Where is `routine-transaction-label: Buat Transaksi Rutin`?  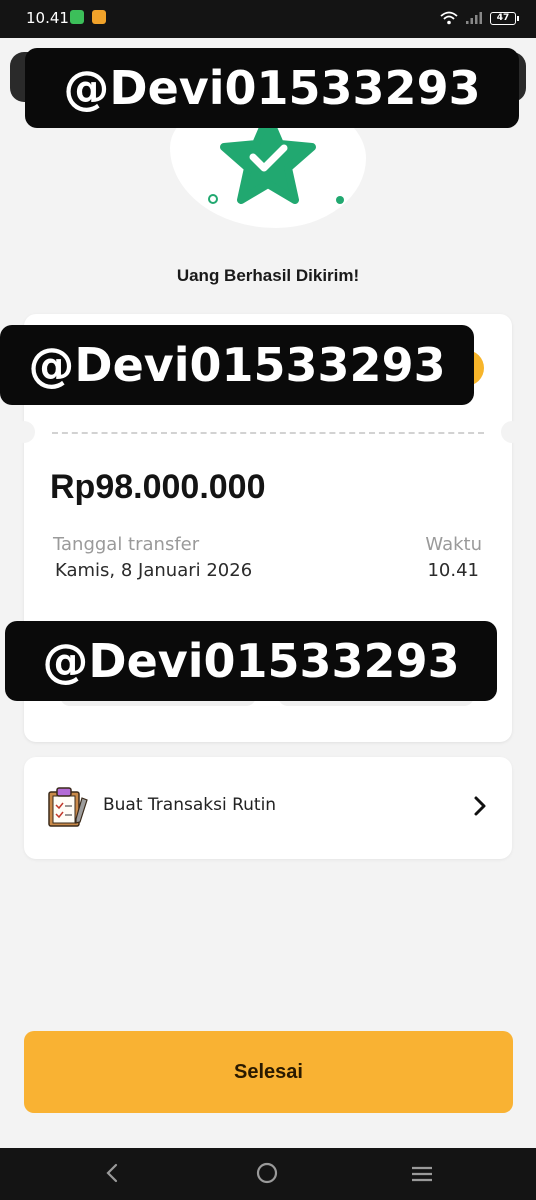
routine-transaction-label: Buat Transaksi Rutin is located at coordinates (190, 805).